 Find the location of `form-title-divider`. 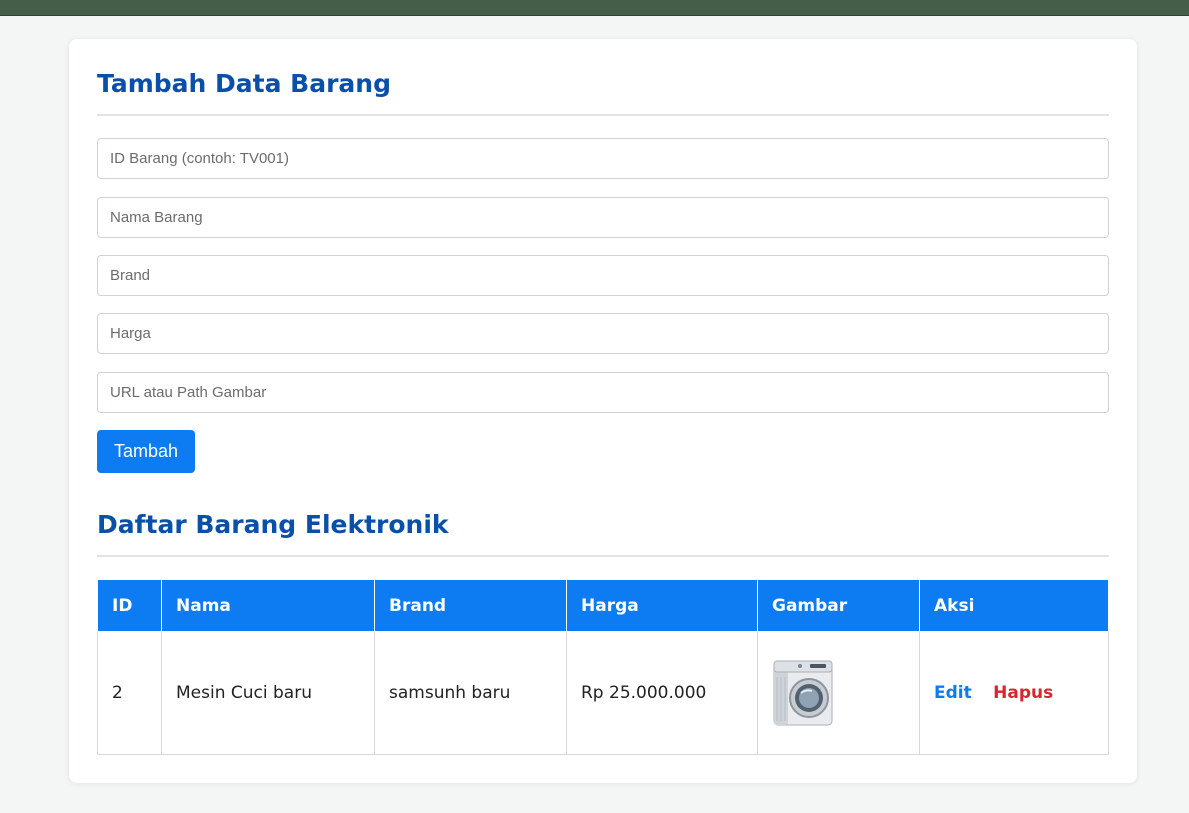

form-title-divider is located at coordinates (603, 115).